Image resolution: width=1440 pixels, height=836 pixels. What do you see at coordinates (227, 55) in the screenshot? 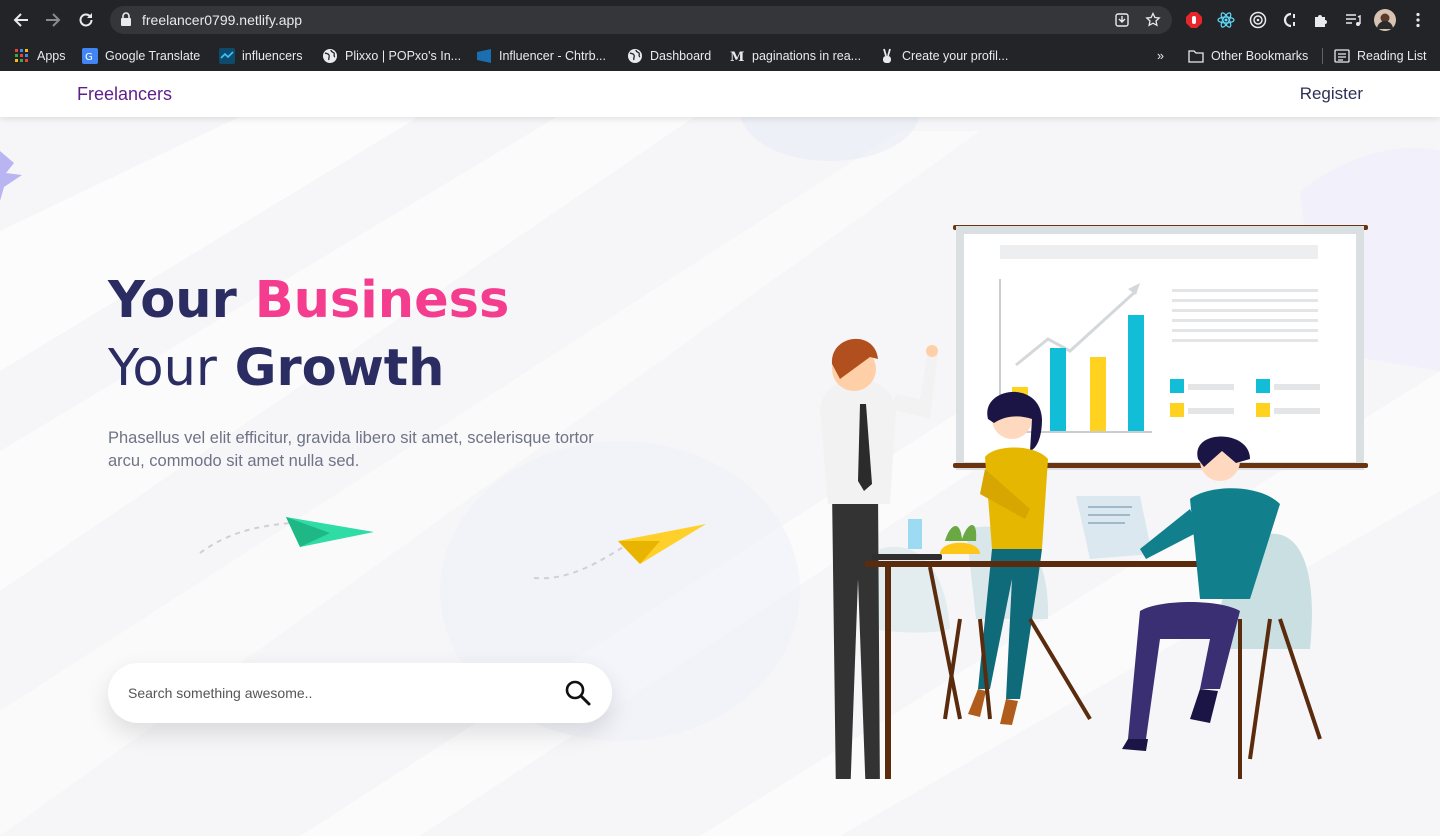
I see `influencers-icon` at bounding box center [227, 55].